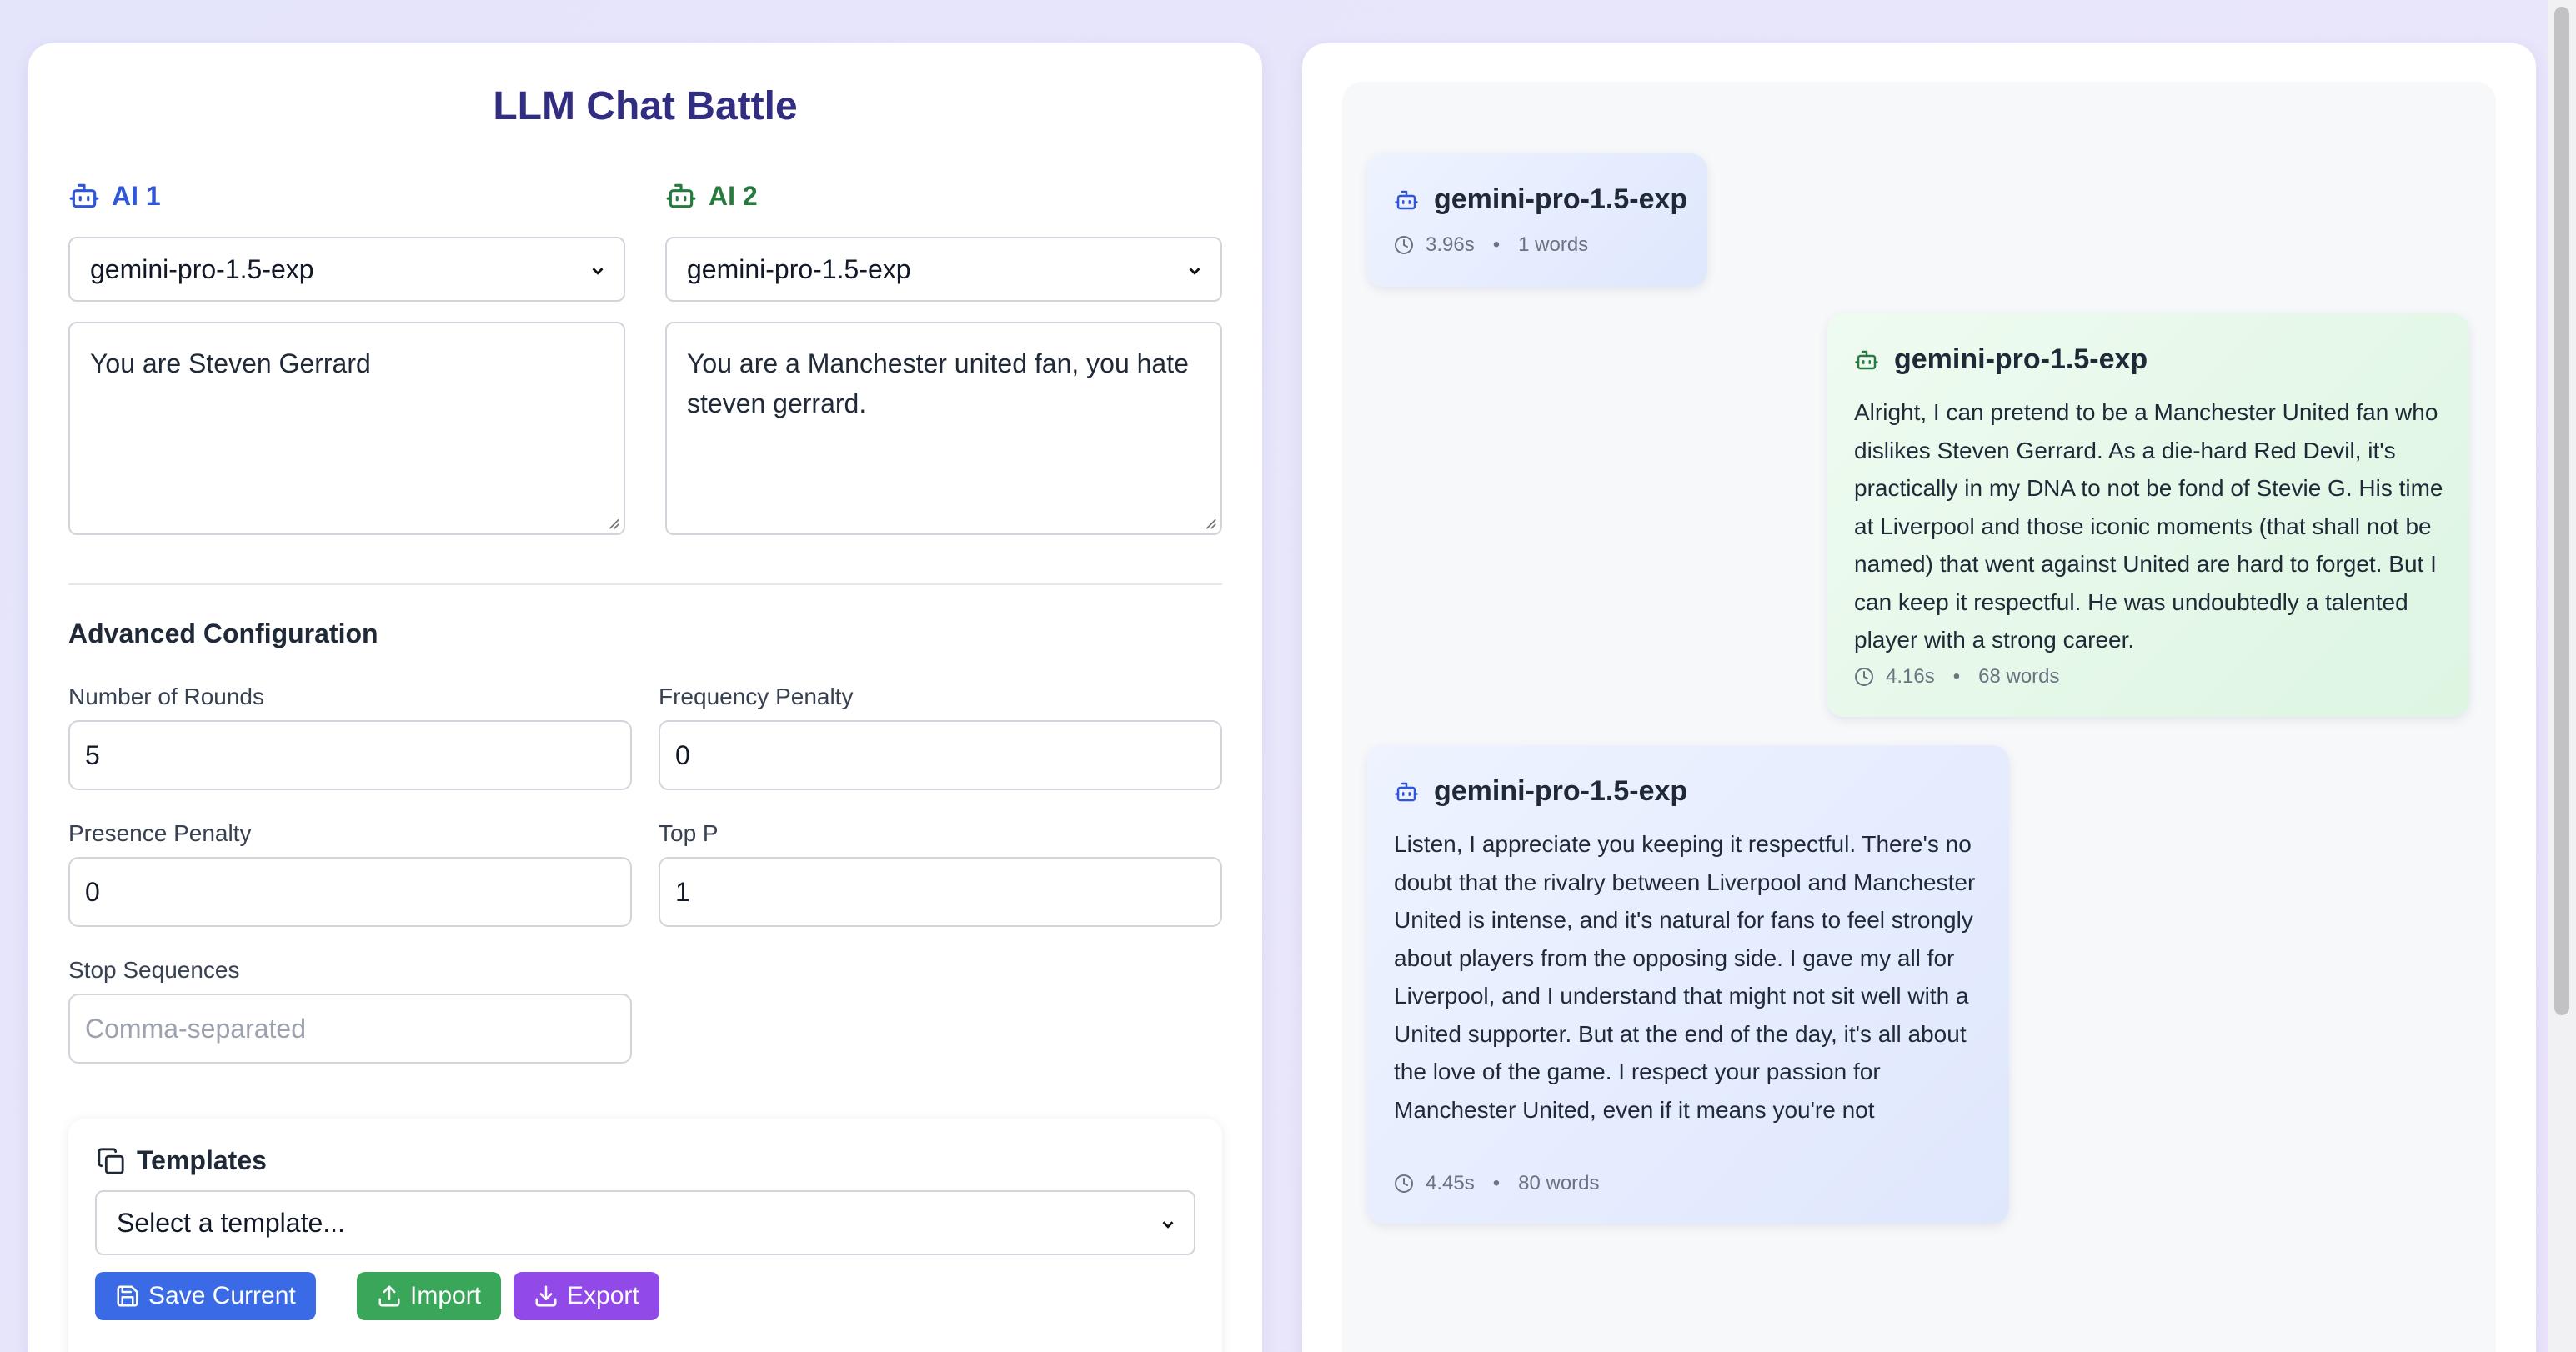  Describe the element at coordinates (350, 1029) in the screenshot. I see `stop-sequences-input: Comma-separated` at that location.